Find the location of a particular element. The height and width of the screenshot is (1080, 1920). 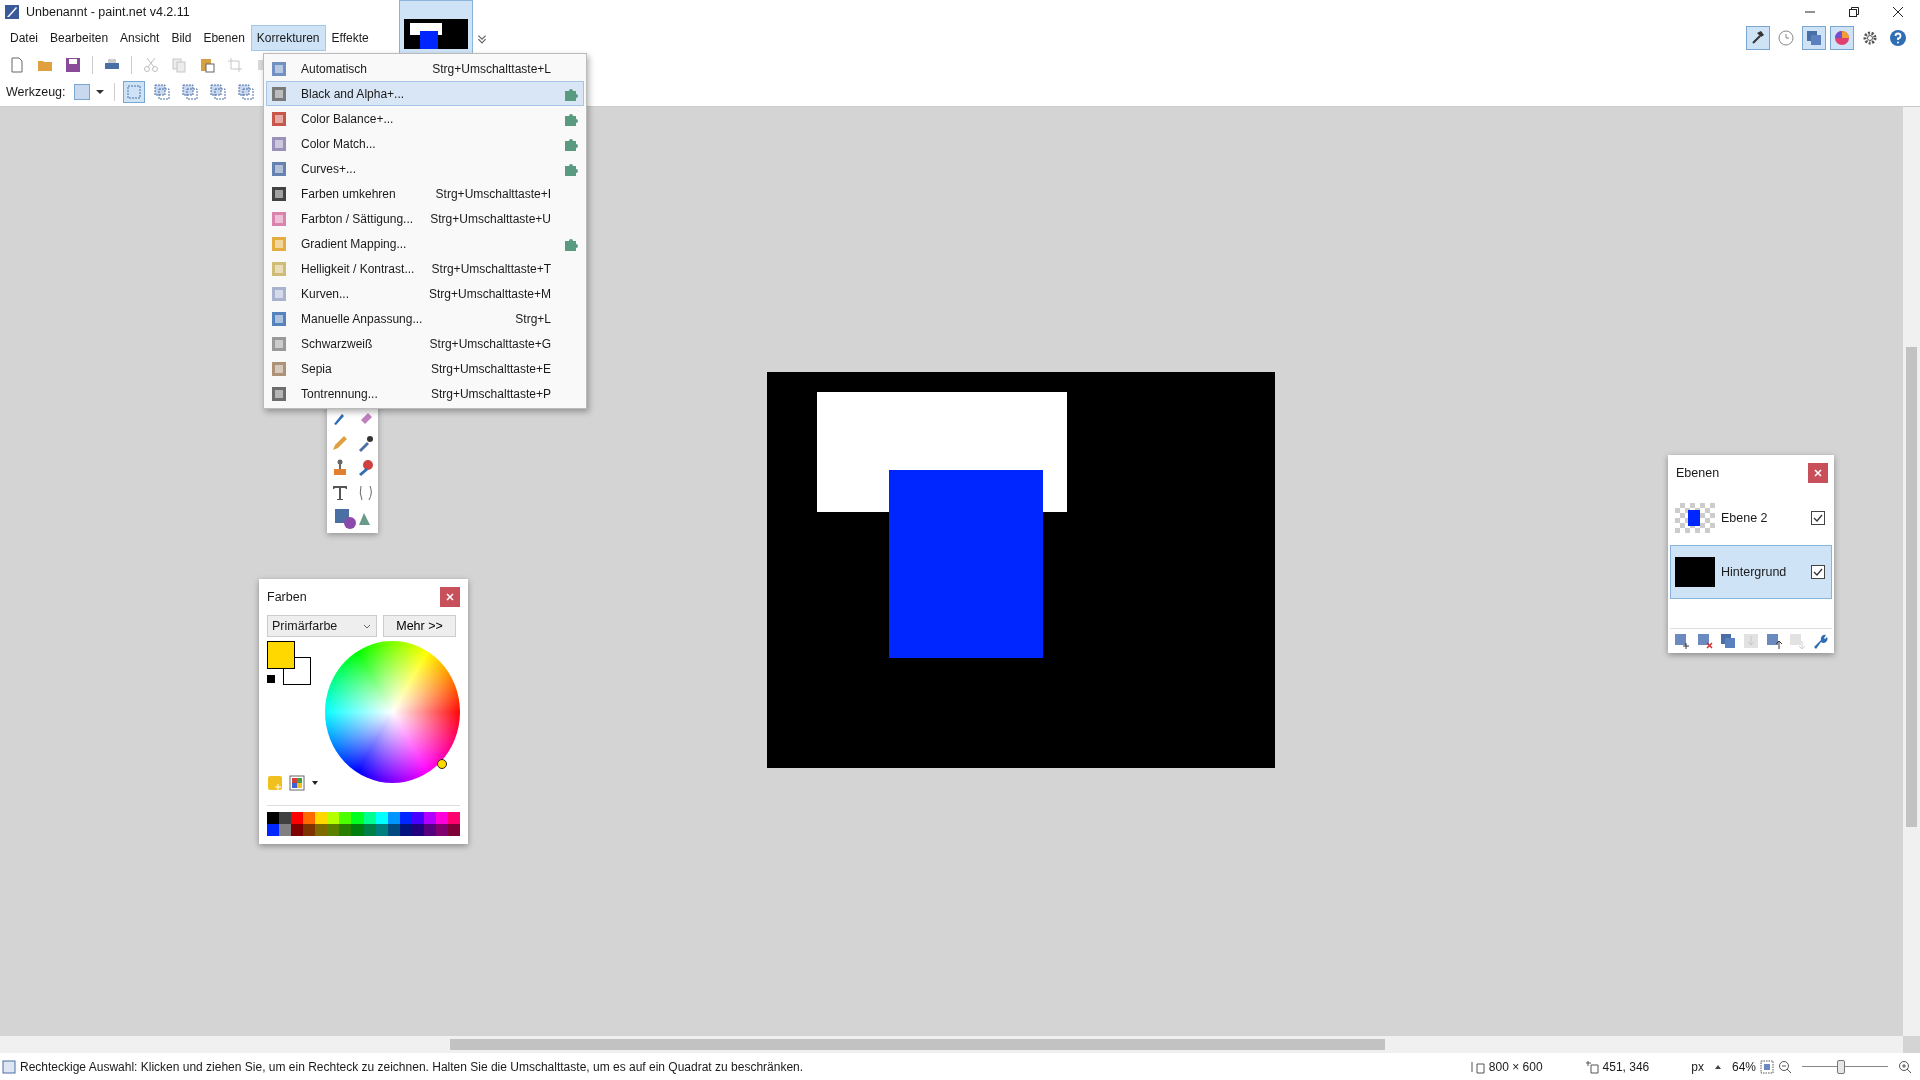

color-mode-dropdown: Primärfarbe is located at coordinates (322, 626).